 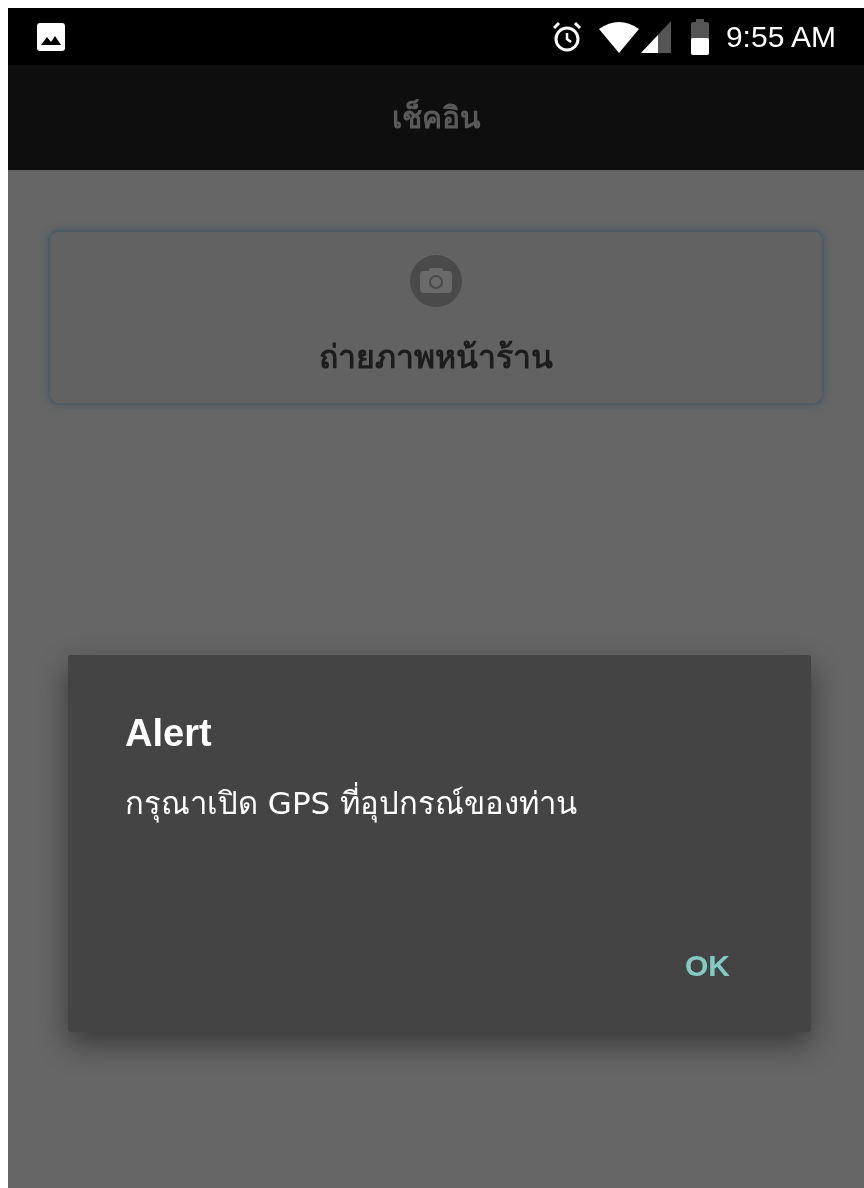 I want to click on image-icon, so click(x=51, y=36).